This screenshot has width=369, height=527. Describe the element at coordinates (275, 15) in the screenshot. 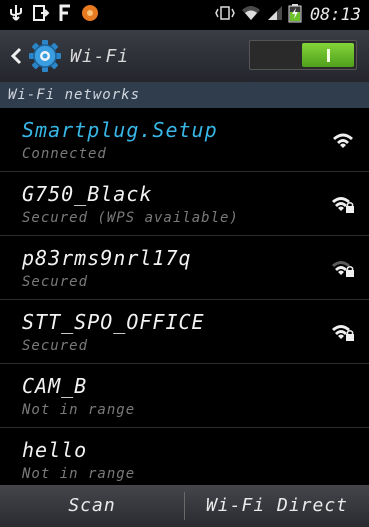

I see `cell-signal-icon` at that location.